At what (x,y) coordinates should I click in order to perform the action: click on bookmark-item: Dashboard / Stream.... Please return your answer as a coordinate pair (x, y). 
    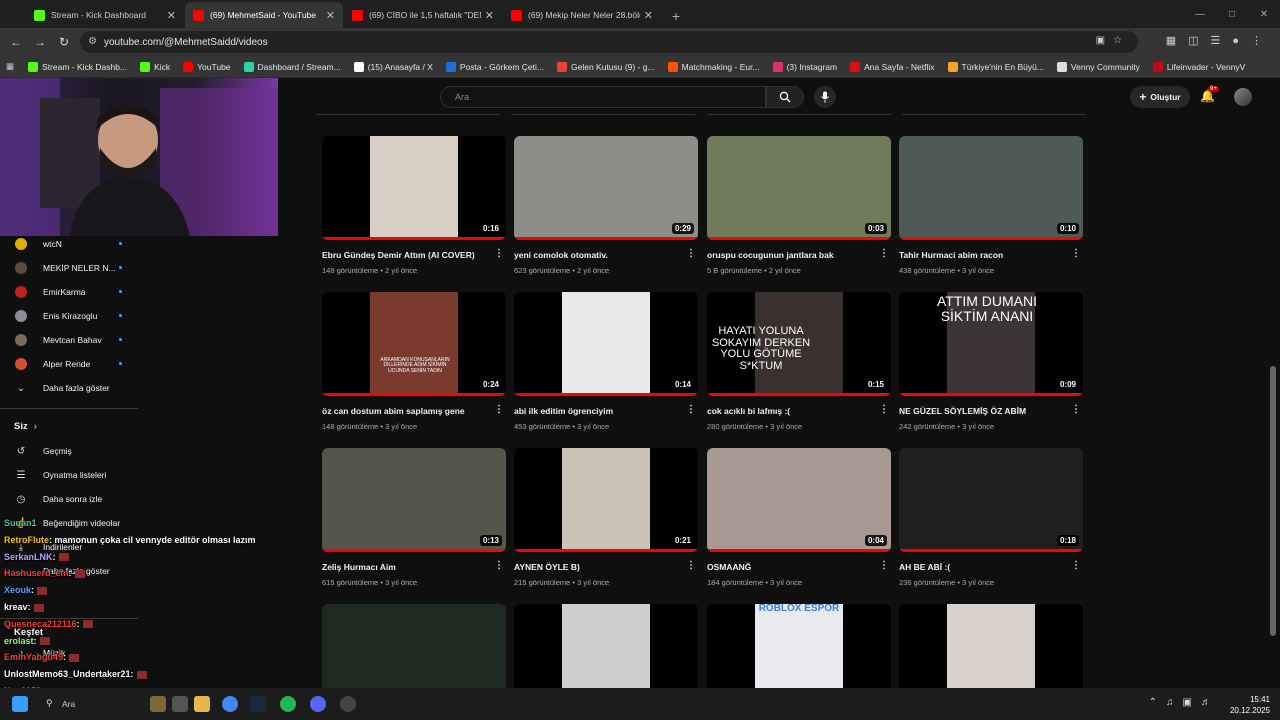
    Looking at the image, I should click on (292, 66).